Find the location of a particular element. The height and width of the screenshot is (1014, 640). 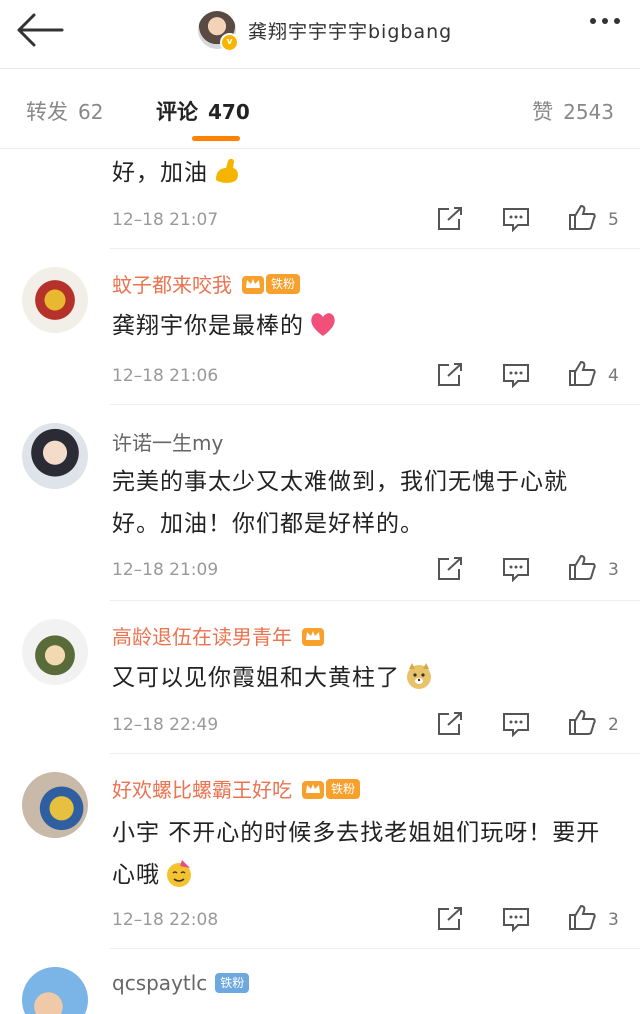

commenter-name-text: 高龄退伍在读男青年 is located at coordinates (202, 637).